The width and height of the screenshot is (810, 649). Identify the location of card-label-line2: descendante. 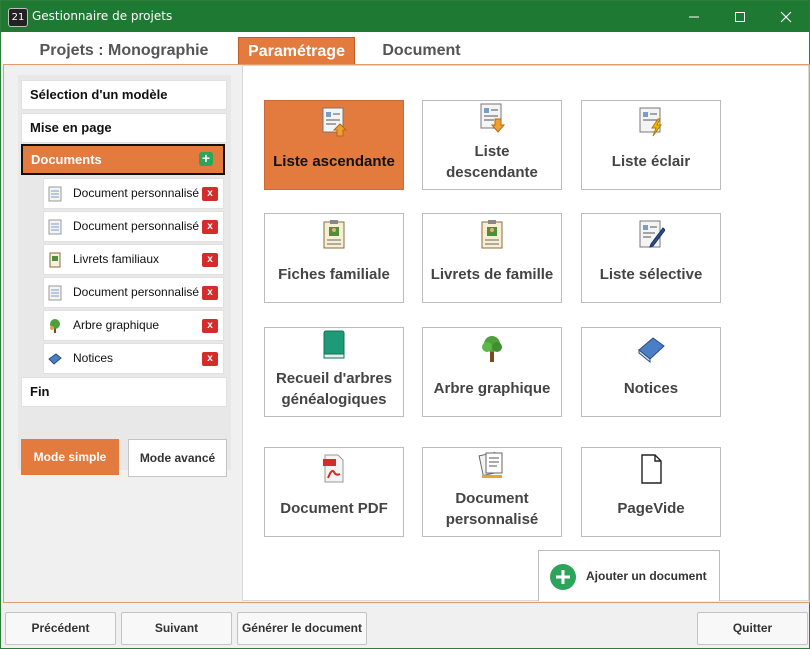
(492, 172).